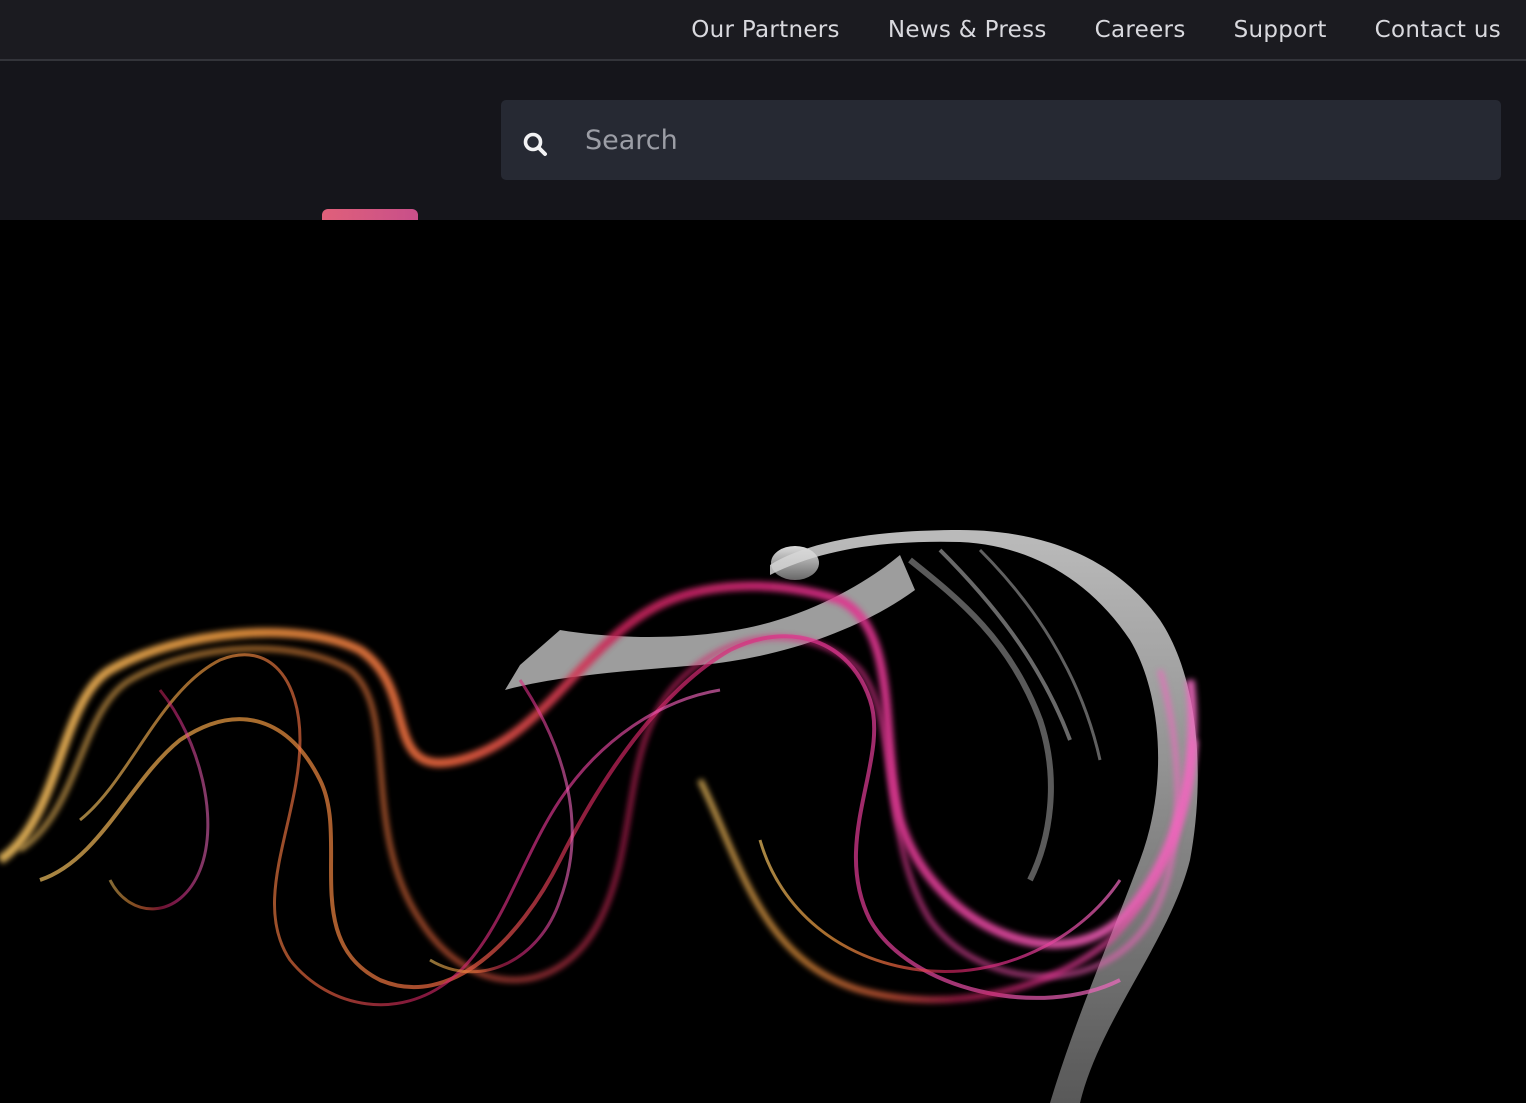 This screenshot has width=1526, height=1103. Describe the element at coordinates (1140, 30) in the screenshot. I see `nav-link-careers: Careers` at that location.